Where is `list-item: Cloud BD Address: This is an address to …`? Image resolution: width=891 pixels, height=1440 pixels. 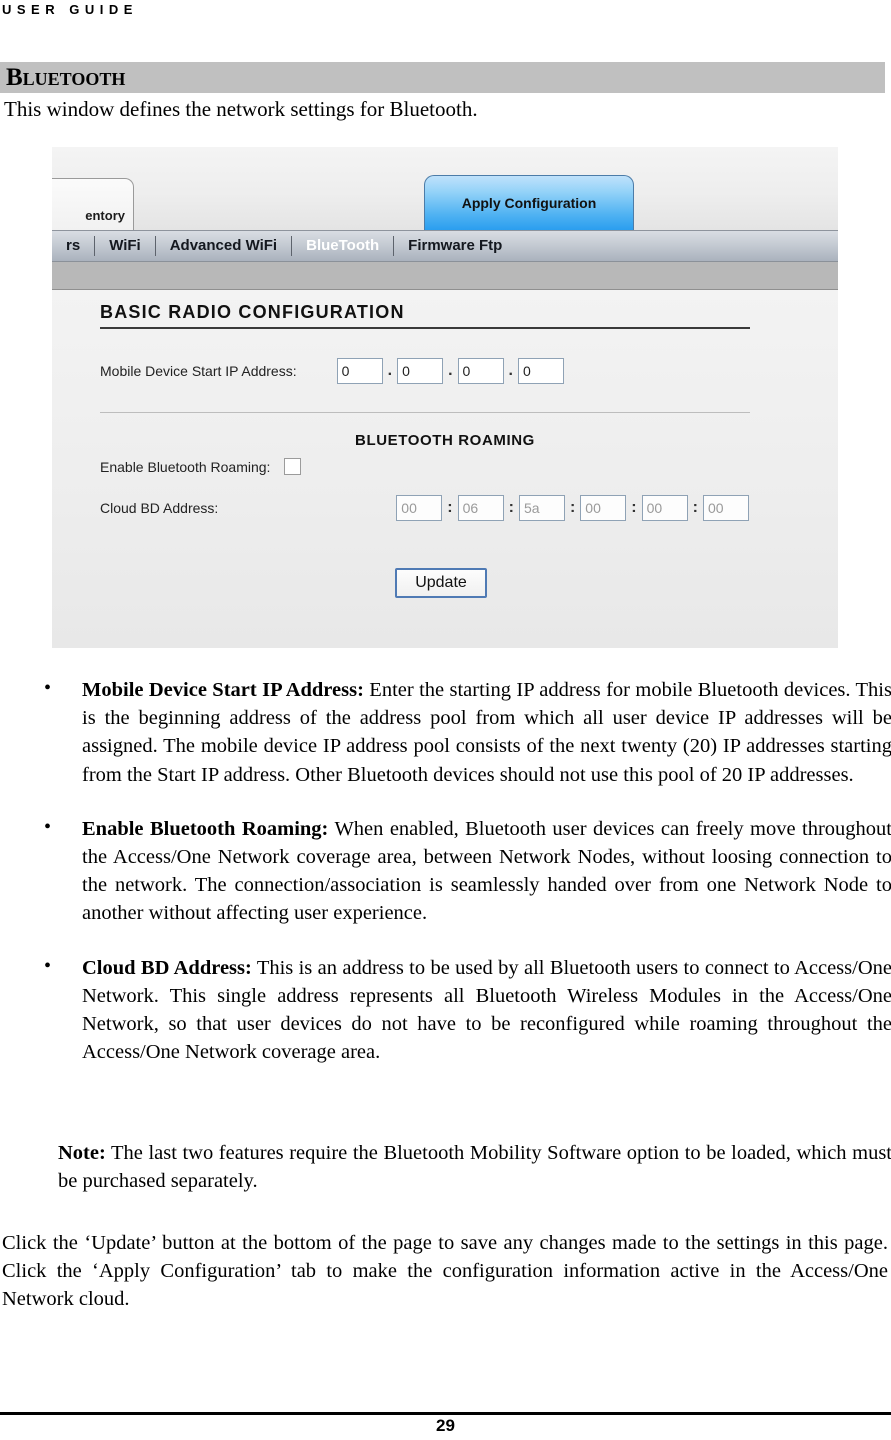 list-item: Cloud BD Address: This is an address to … is located at coordinates (463, 1009).